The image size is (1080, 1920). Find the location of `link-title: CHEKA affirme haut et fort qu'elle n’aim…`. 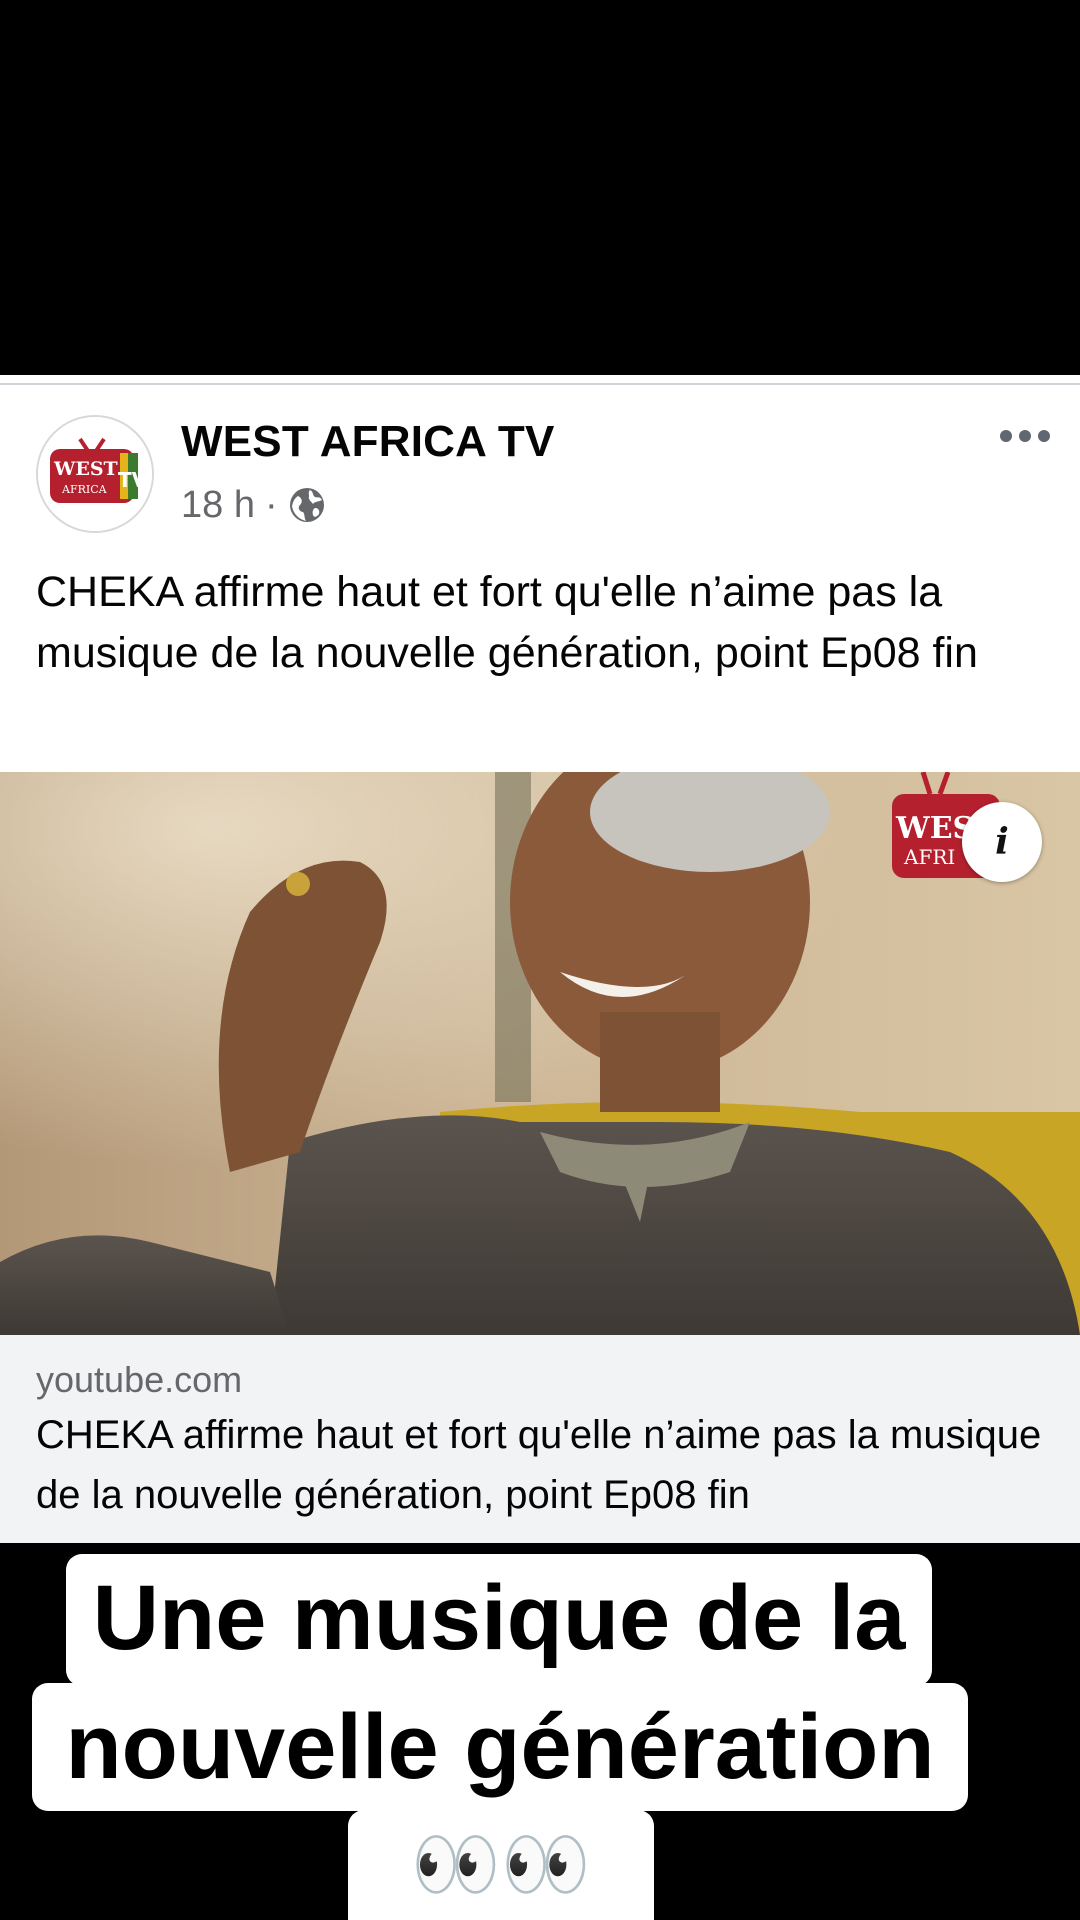

link-title: CHEKA affirme haut et fort qu'elle n’aim… is located at coordinates (539, 1465).